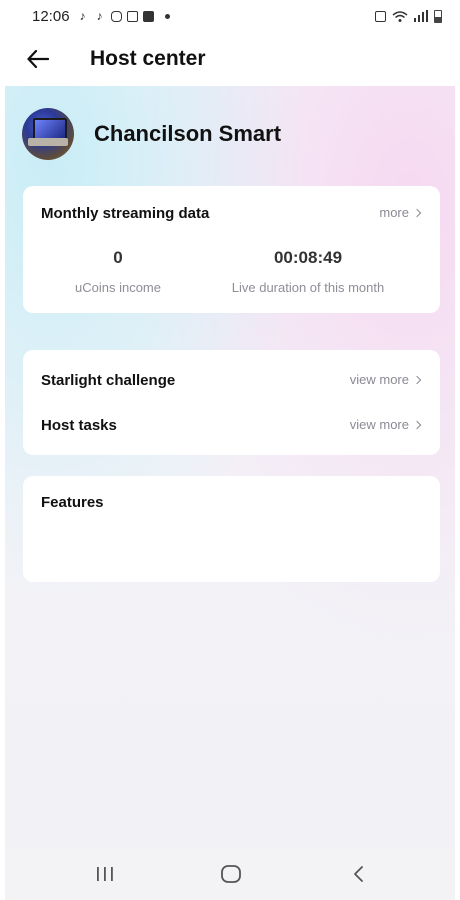 The image size is (460, 900). What do you see at coordinates (308, 257) in the screenshot?
I see `stat-value: 00:08:49` at bounding box center [308, 257].